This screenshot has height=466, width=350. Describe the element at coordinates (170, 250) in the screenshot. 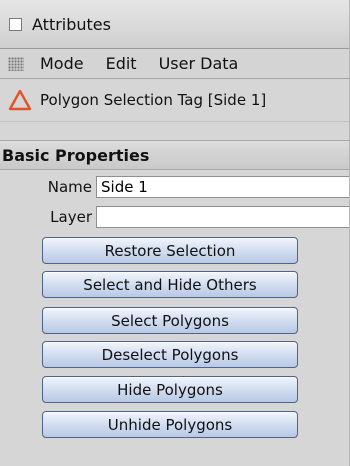

I see `restore-selection-button: Restore Selection` at that location.